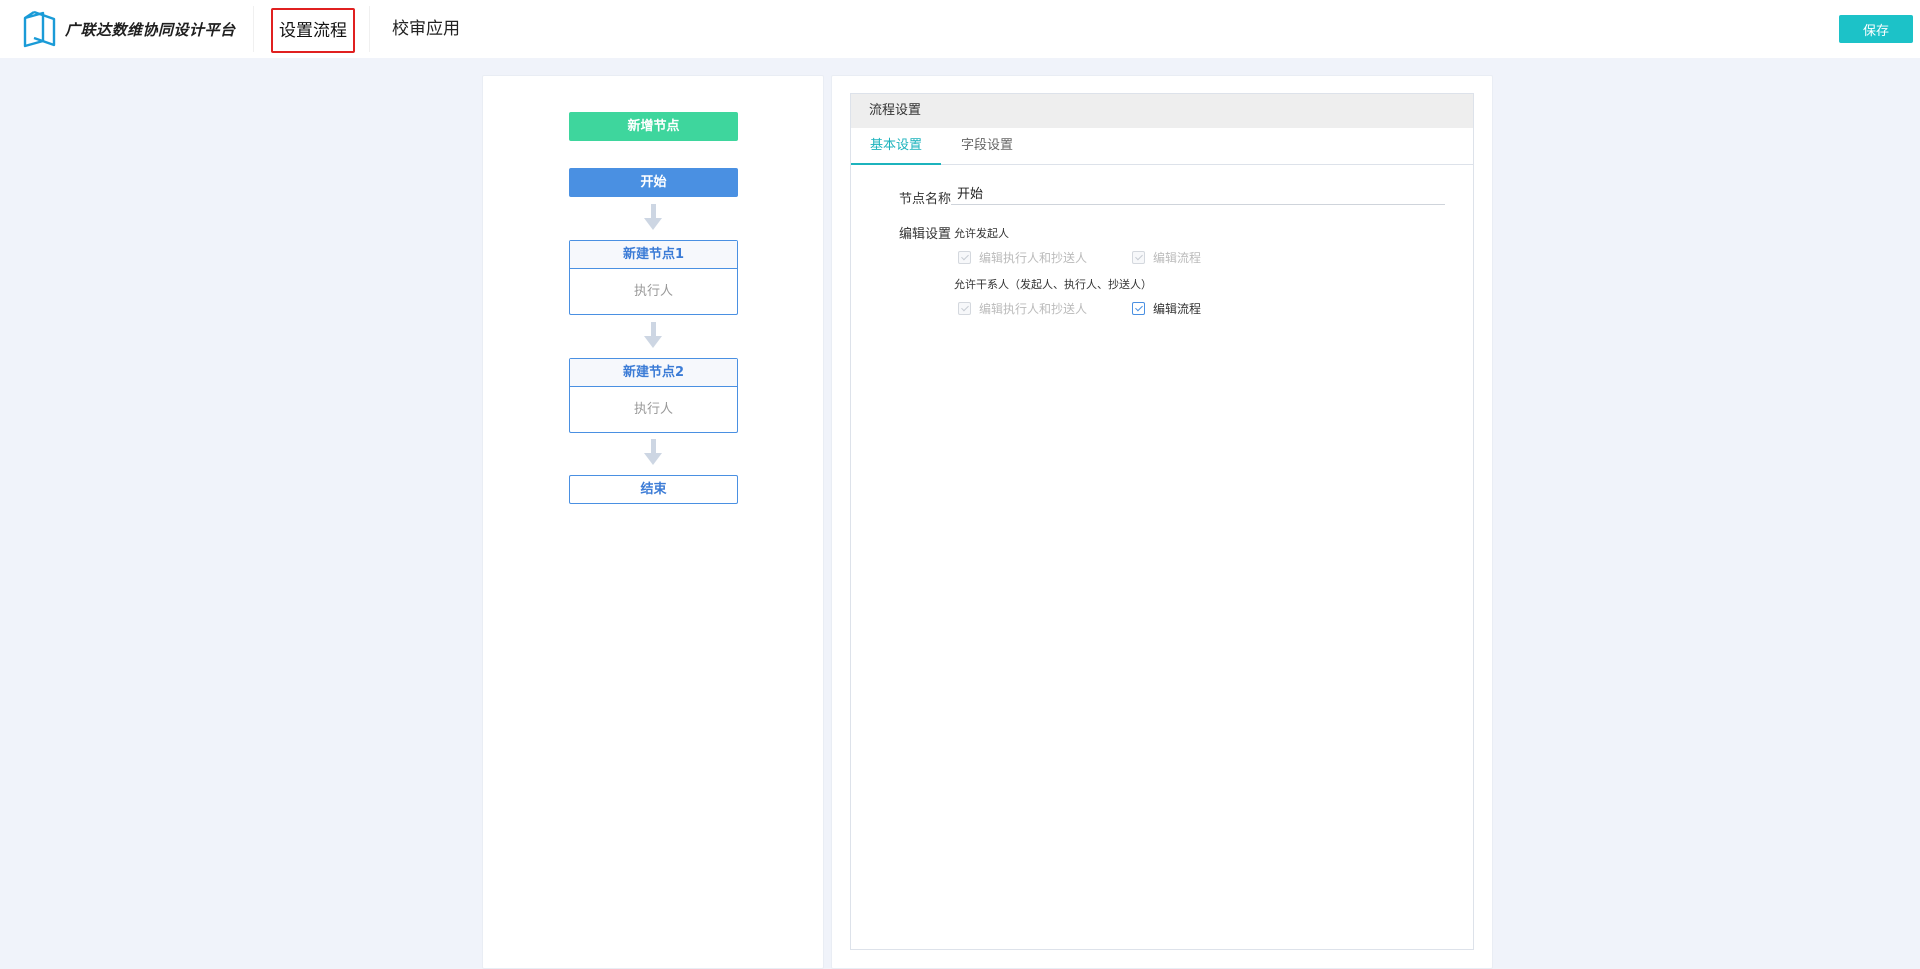 The image size is (1920, 969). I want to click on tab-setup-flow: 设置流程, so click(313, 30).